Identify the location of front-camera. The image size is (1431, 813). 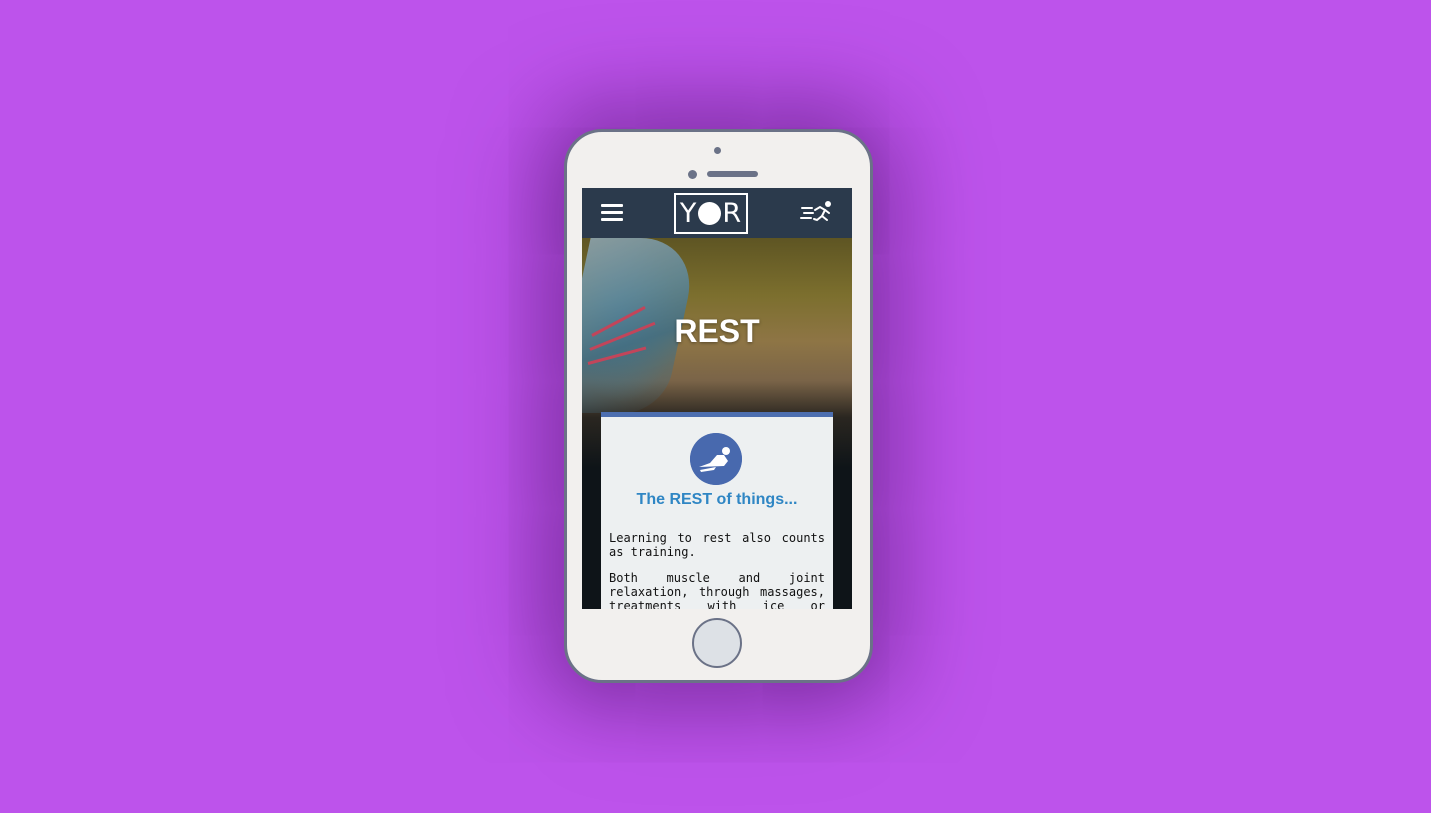
(717, 150).